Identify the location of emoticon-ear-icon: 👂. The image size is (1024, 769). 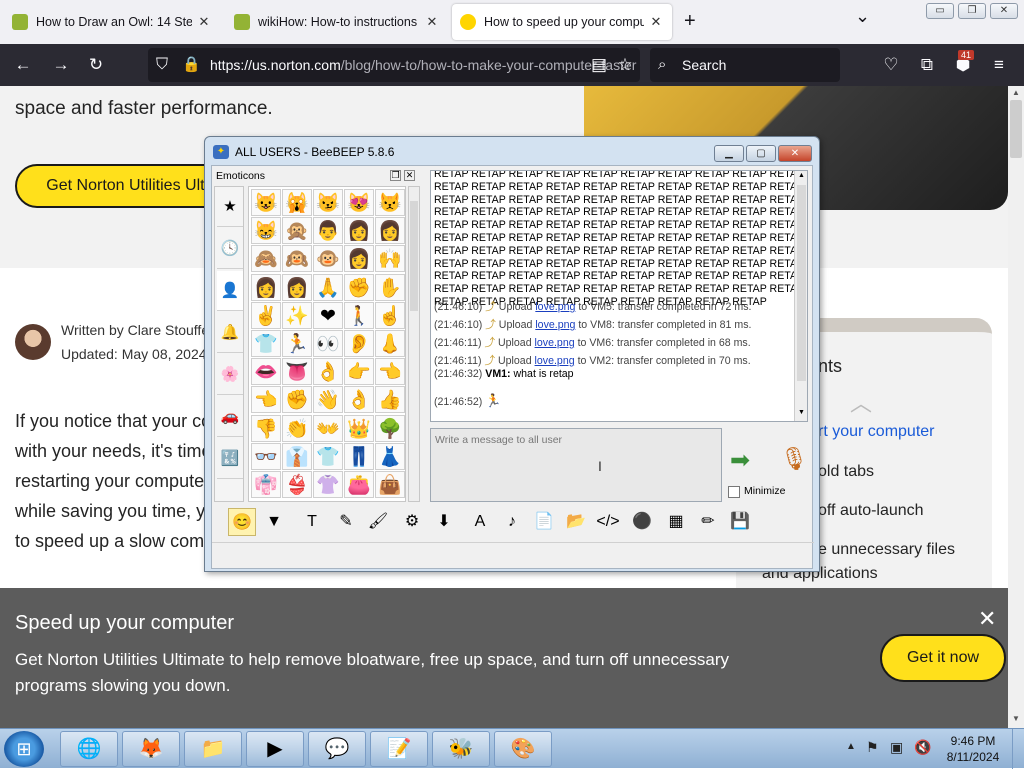
(359, 343).